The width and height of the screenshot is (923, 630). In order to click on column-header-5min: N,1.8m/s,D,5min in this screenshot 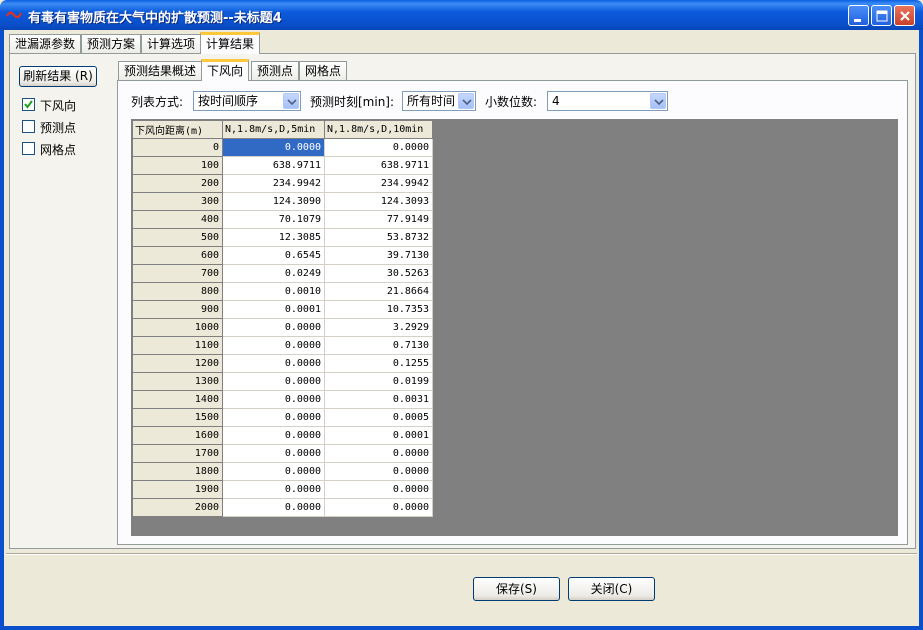, I will do `click(273, 129)`.